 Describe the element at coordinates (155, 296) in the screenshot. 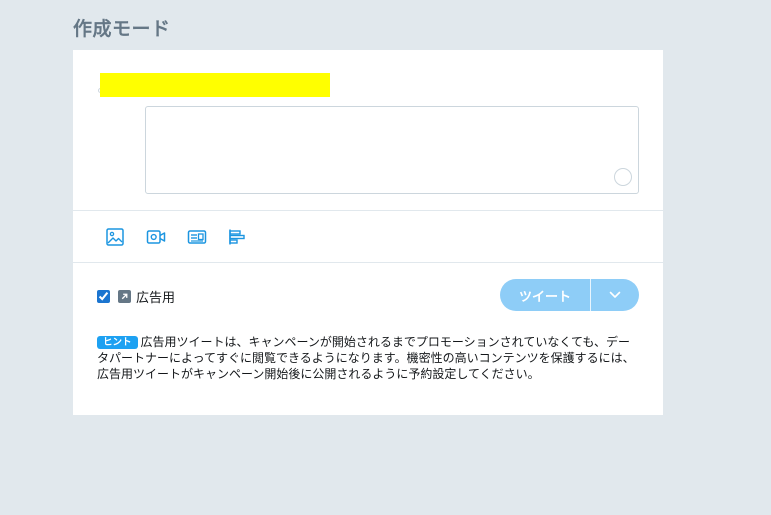

I see `promoted-only-label: 広告用` at that location.